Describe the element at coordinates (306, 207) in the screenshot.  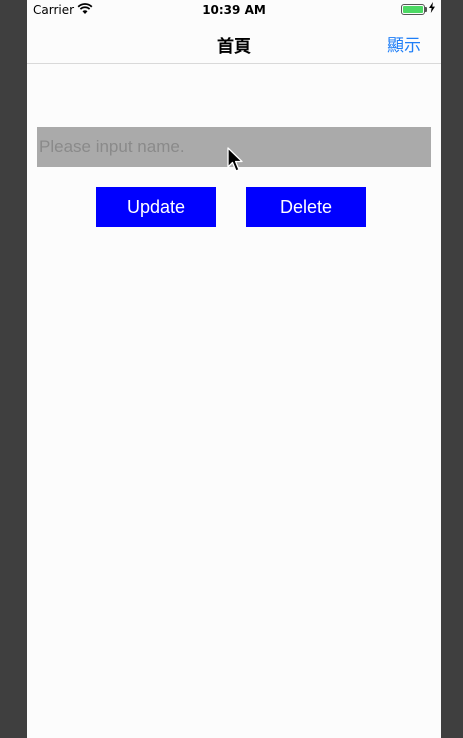
I see `delete-button: Delete` at that location.